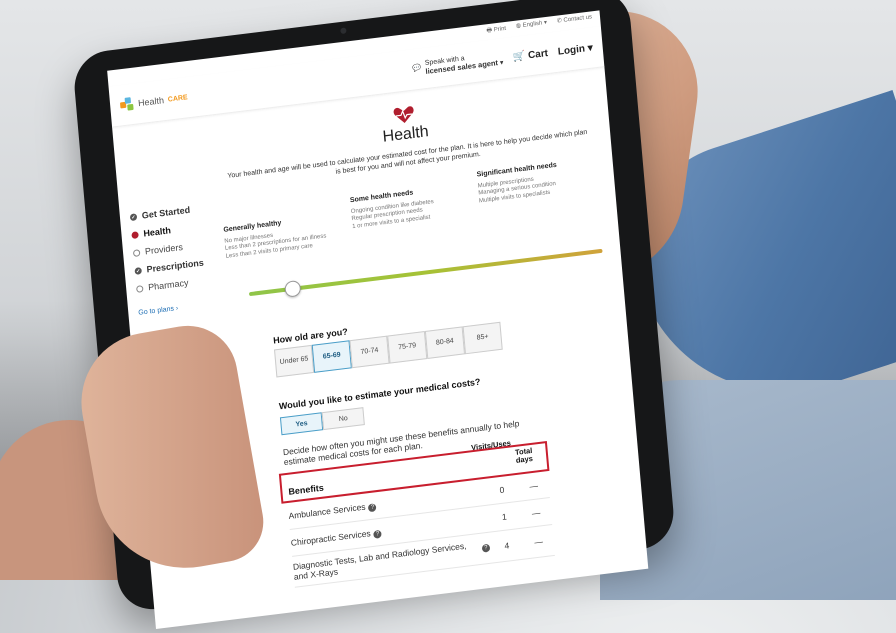 The width and height of the screenshot is (896, 633). I want to click on estimate-no-button: No, so click(343, 419).